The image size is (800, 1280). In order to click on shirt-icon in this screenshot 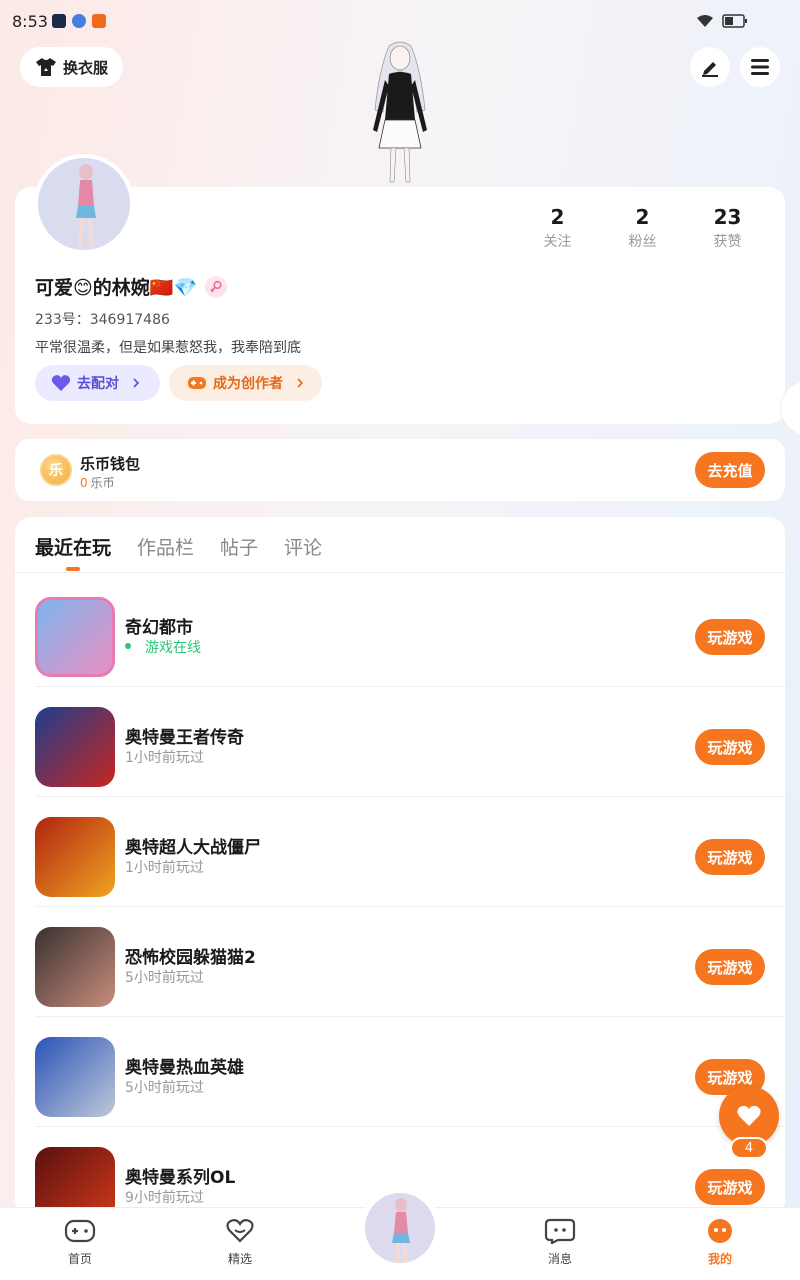, I will do `click(45, 67)`.